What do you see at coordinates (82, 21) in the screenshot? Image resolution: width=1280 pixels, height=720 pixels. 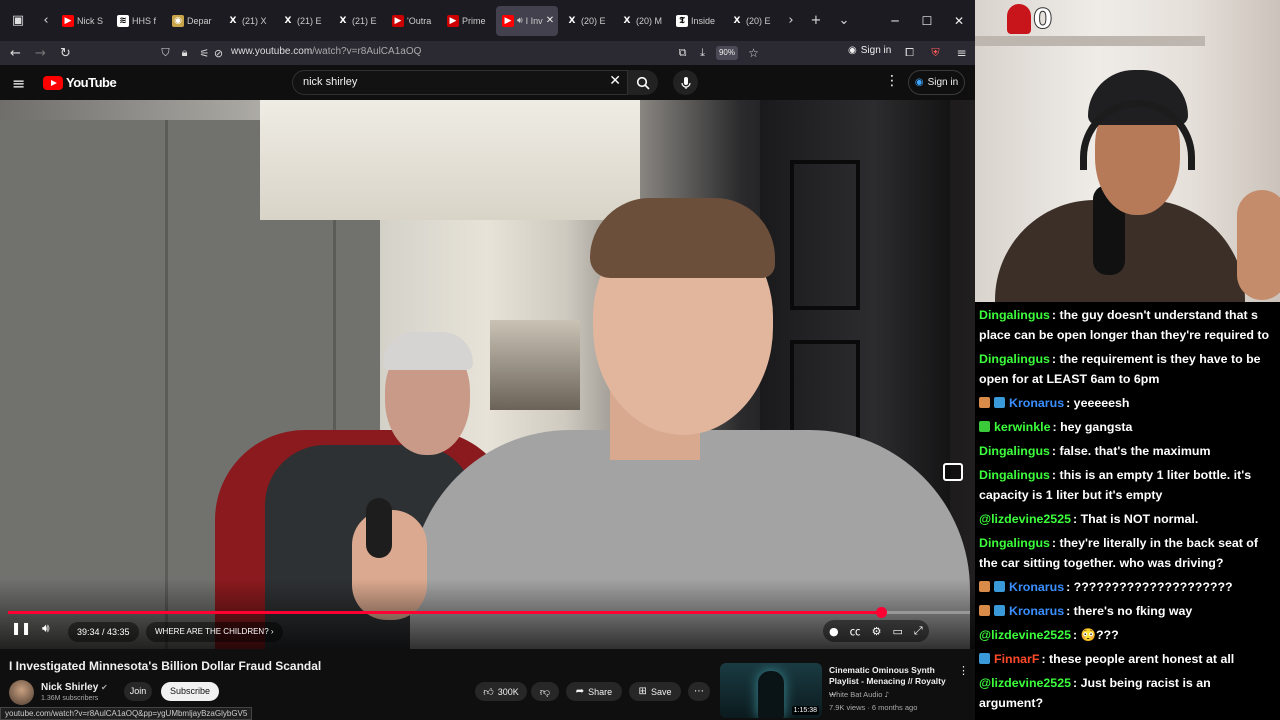 I see `browser-tab: ▶ Nick S` at bounding box center [82, 21].